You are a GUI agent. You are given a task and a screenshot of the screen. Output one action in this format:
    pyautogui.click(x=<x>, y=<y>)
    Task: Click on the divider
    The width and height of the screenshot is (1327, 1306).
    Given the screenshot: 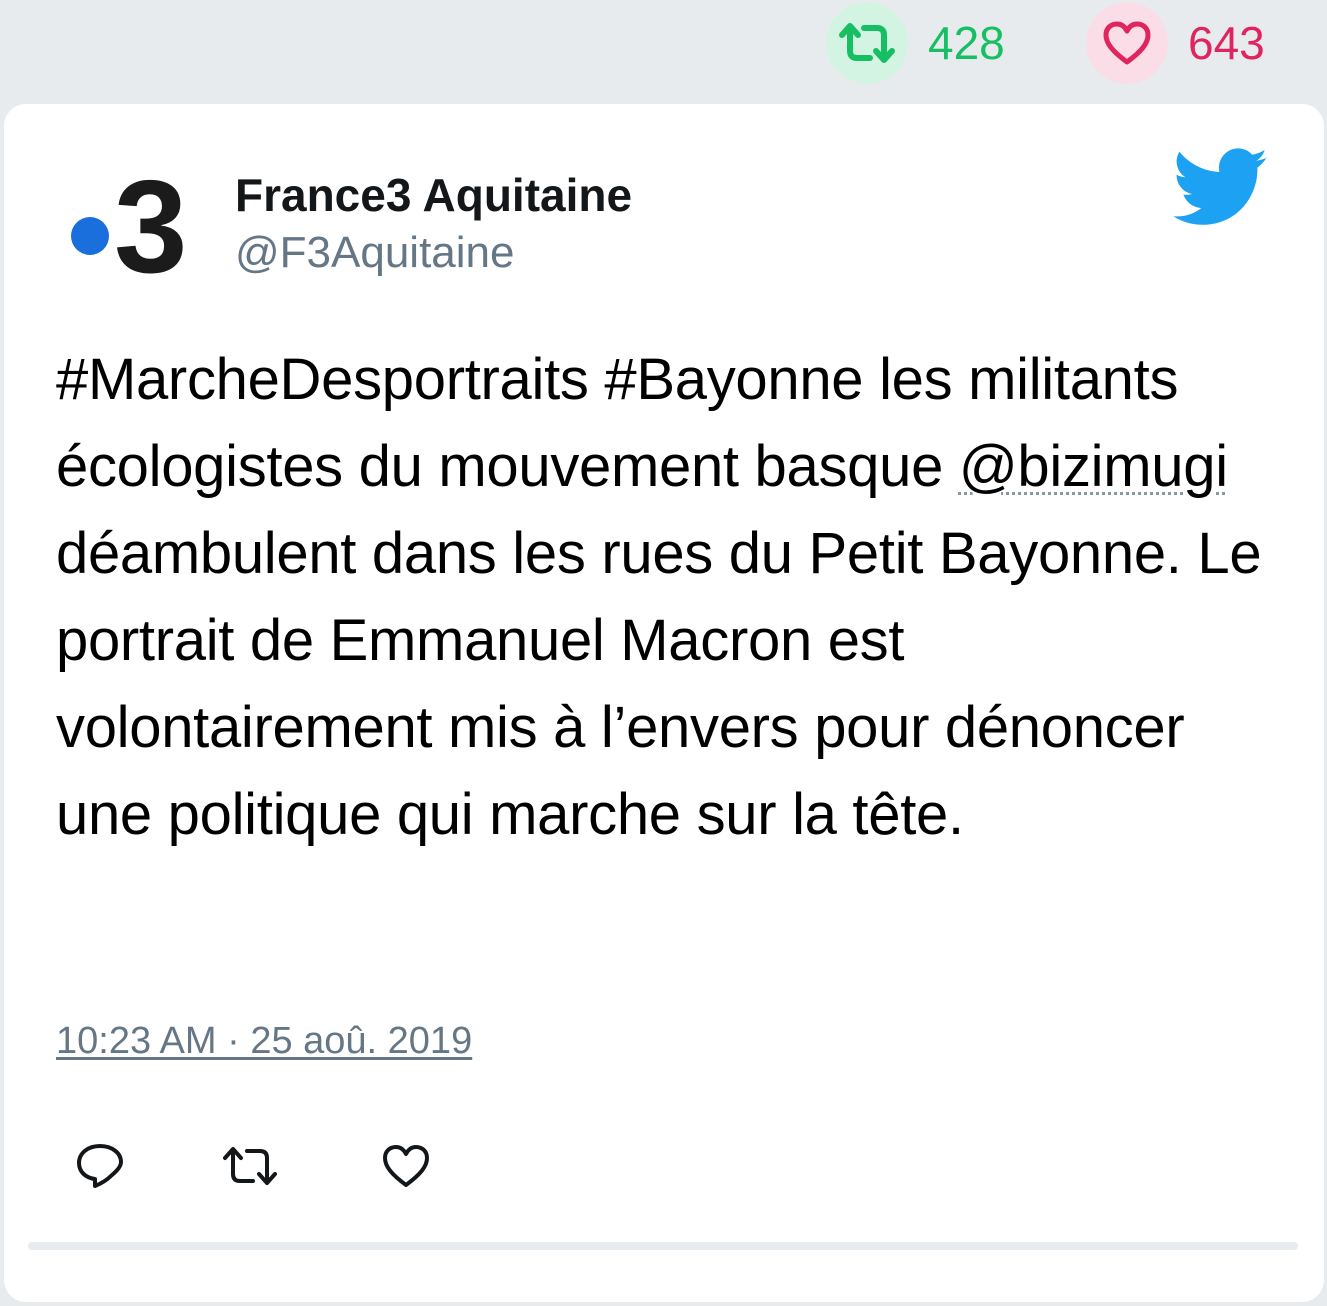 What is the action you would take?
    pyautogui.click(x=663, y=1246)
    